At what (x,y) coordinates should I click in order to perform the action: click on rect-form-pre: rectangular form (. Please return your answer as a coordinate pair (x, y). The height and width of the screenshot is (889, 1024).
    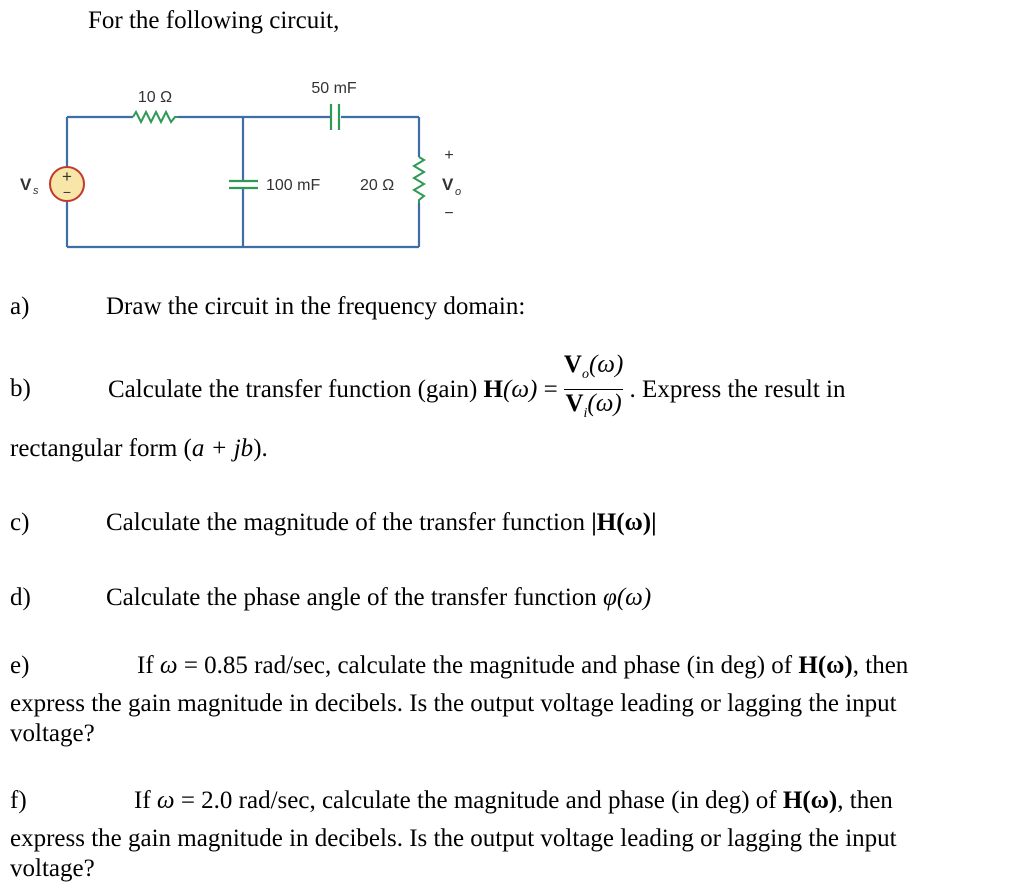
    Looking at the image, I should click on (101, 448).